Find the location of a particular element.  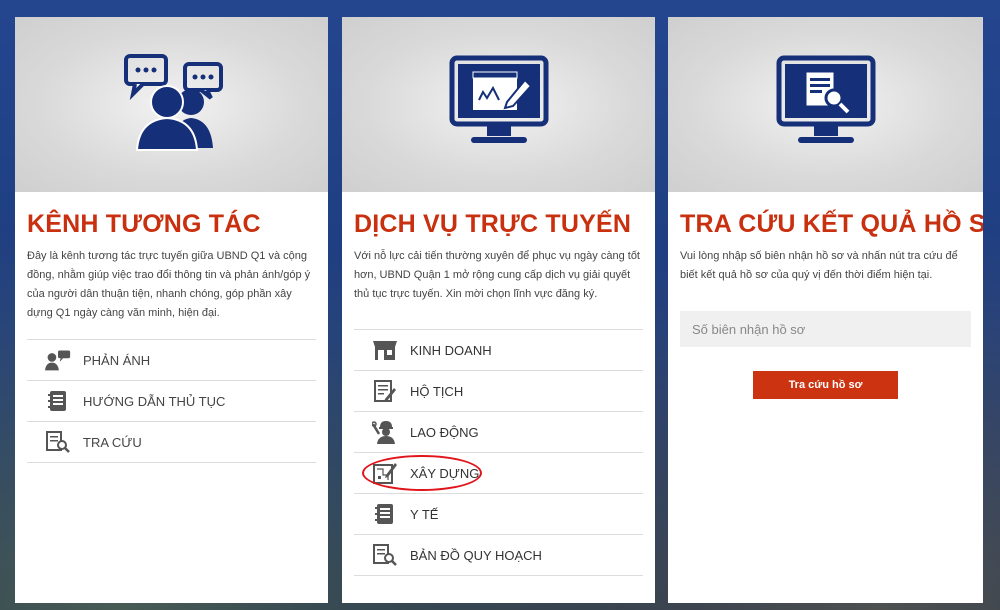

menu-item-label: KINH DOANH is located at coordinates (451, 350).